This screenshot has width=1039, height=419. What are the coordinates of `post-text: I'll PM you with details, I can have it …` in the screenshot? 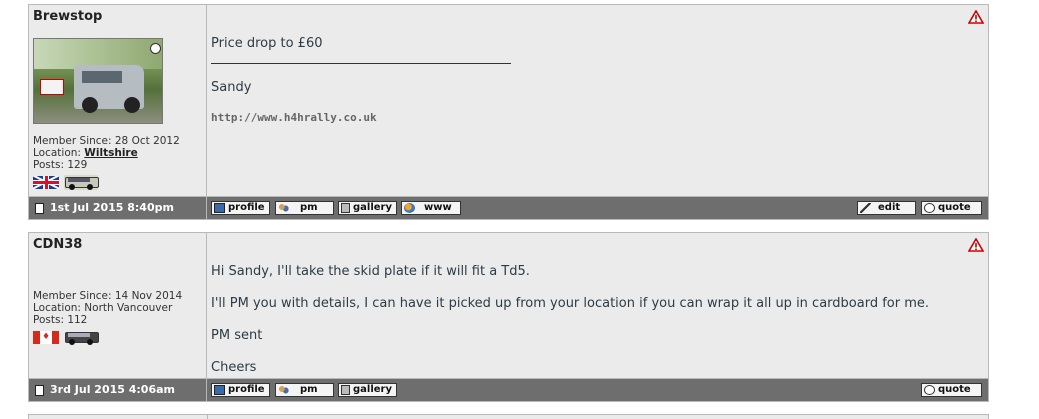 It's located at (570, 303).